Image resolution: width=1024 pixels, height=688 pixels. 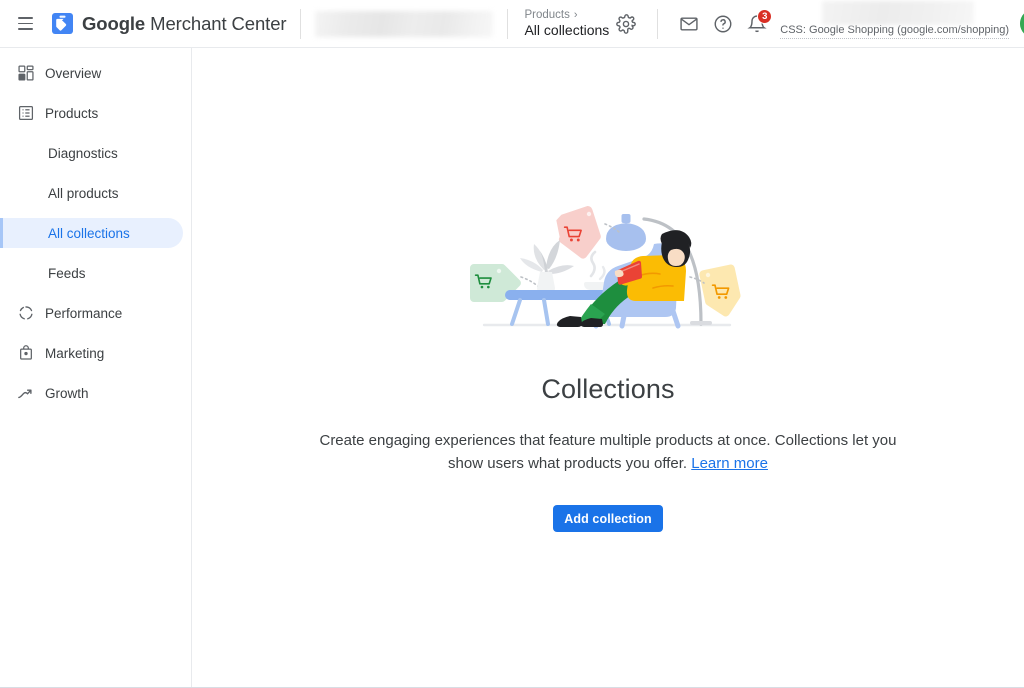 What do you see at coordinates (608, 518) in the screenshot?
I see `add-collection-button: Add collection` at bounding box center [608, 518].